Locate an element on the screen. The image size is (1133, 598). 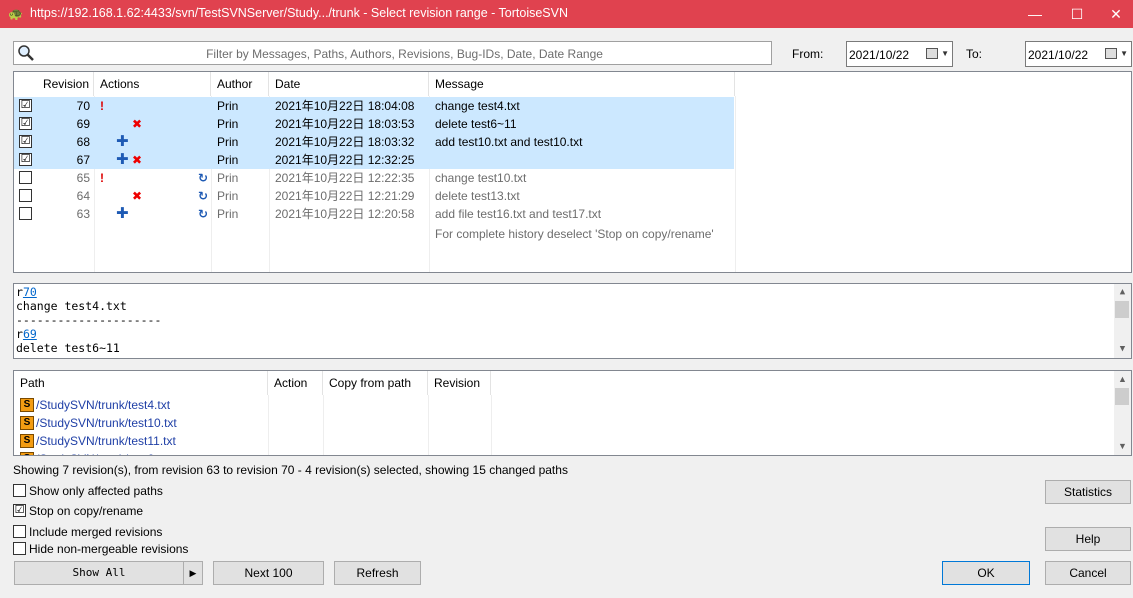
revision-link: 70 is located at coordinates (30, 292).